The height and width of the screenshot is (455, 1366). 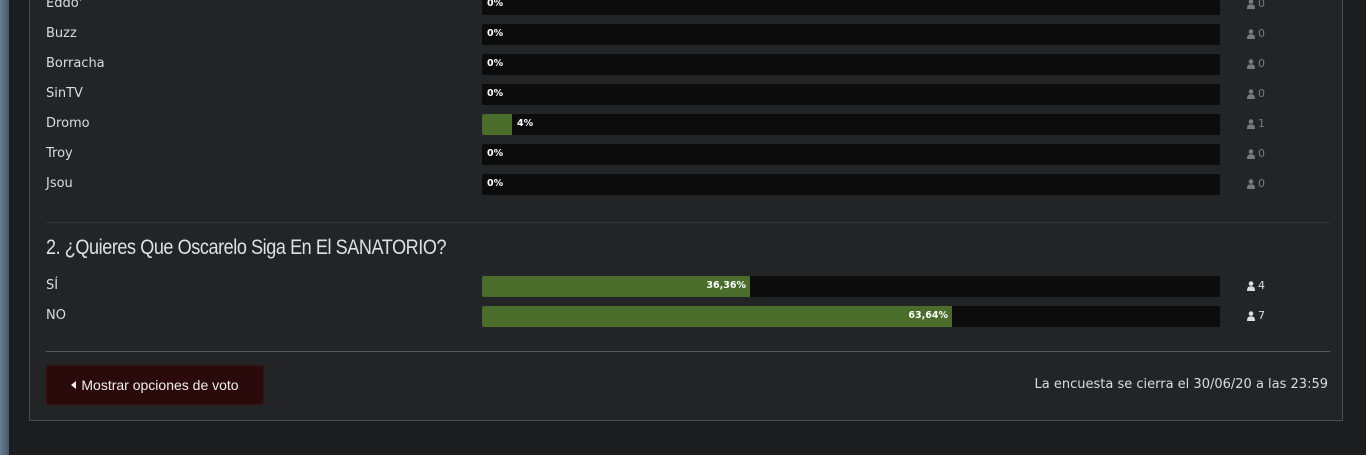 I want to click on vote-count-value: 7, so click(x=1261, y=315).